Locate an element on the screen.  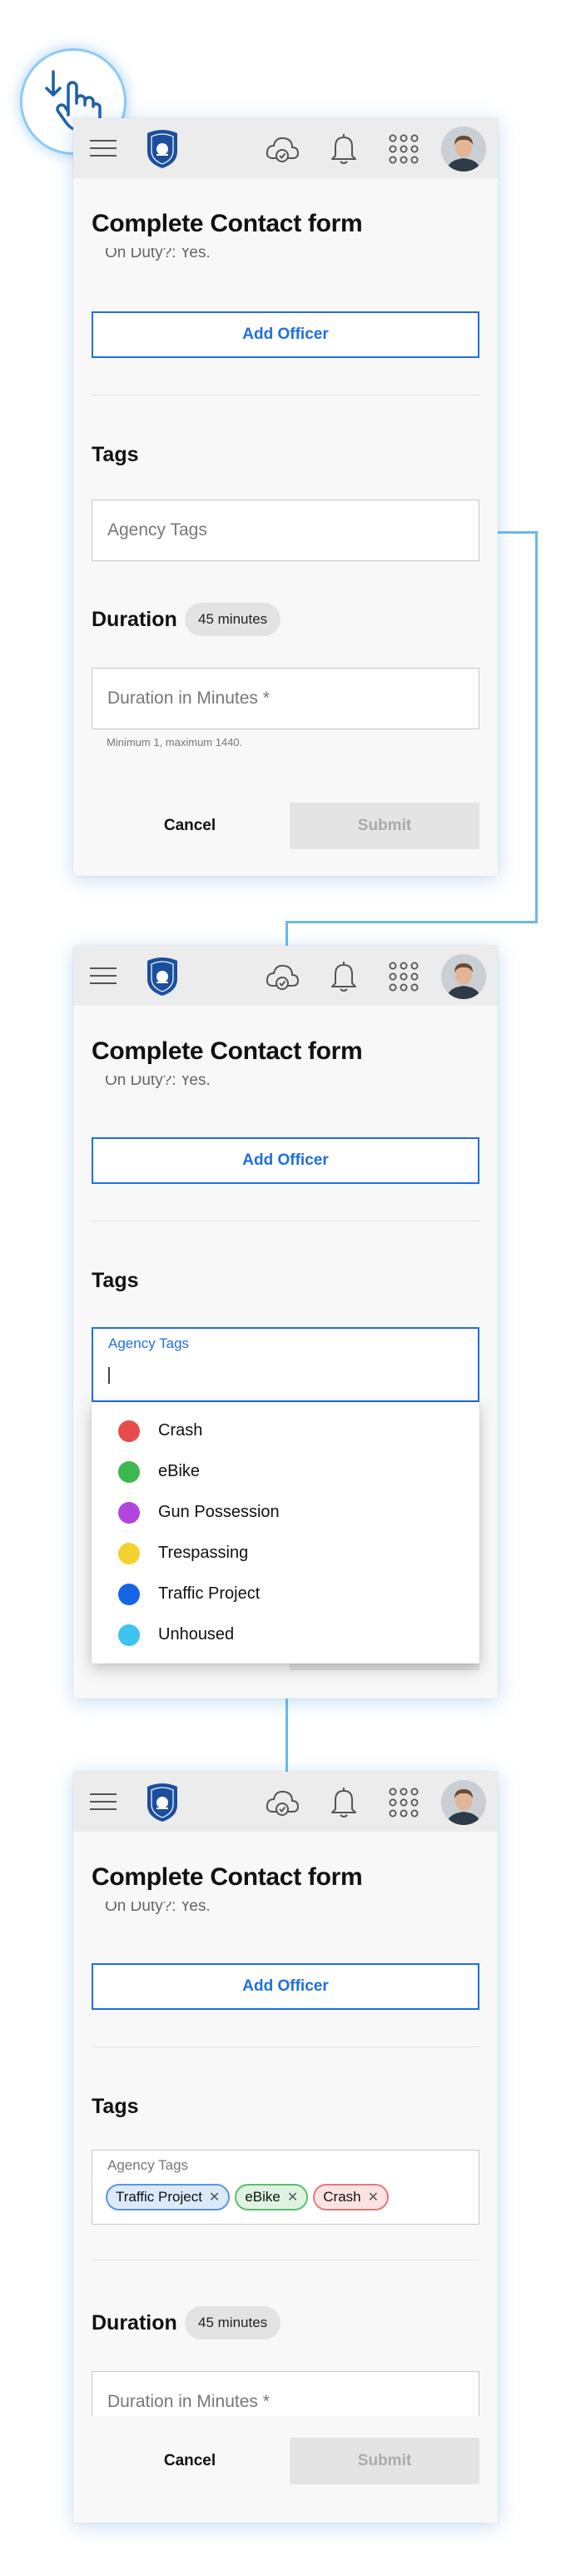
dropdown-option-label: Unhoused is located at coordinates (196, 1634).